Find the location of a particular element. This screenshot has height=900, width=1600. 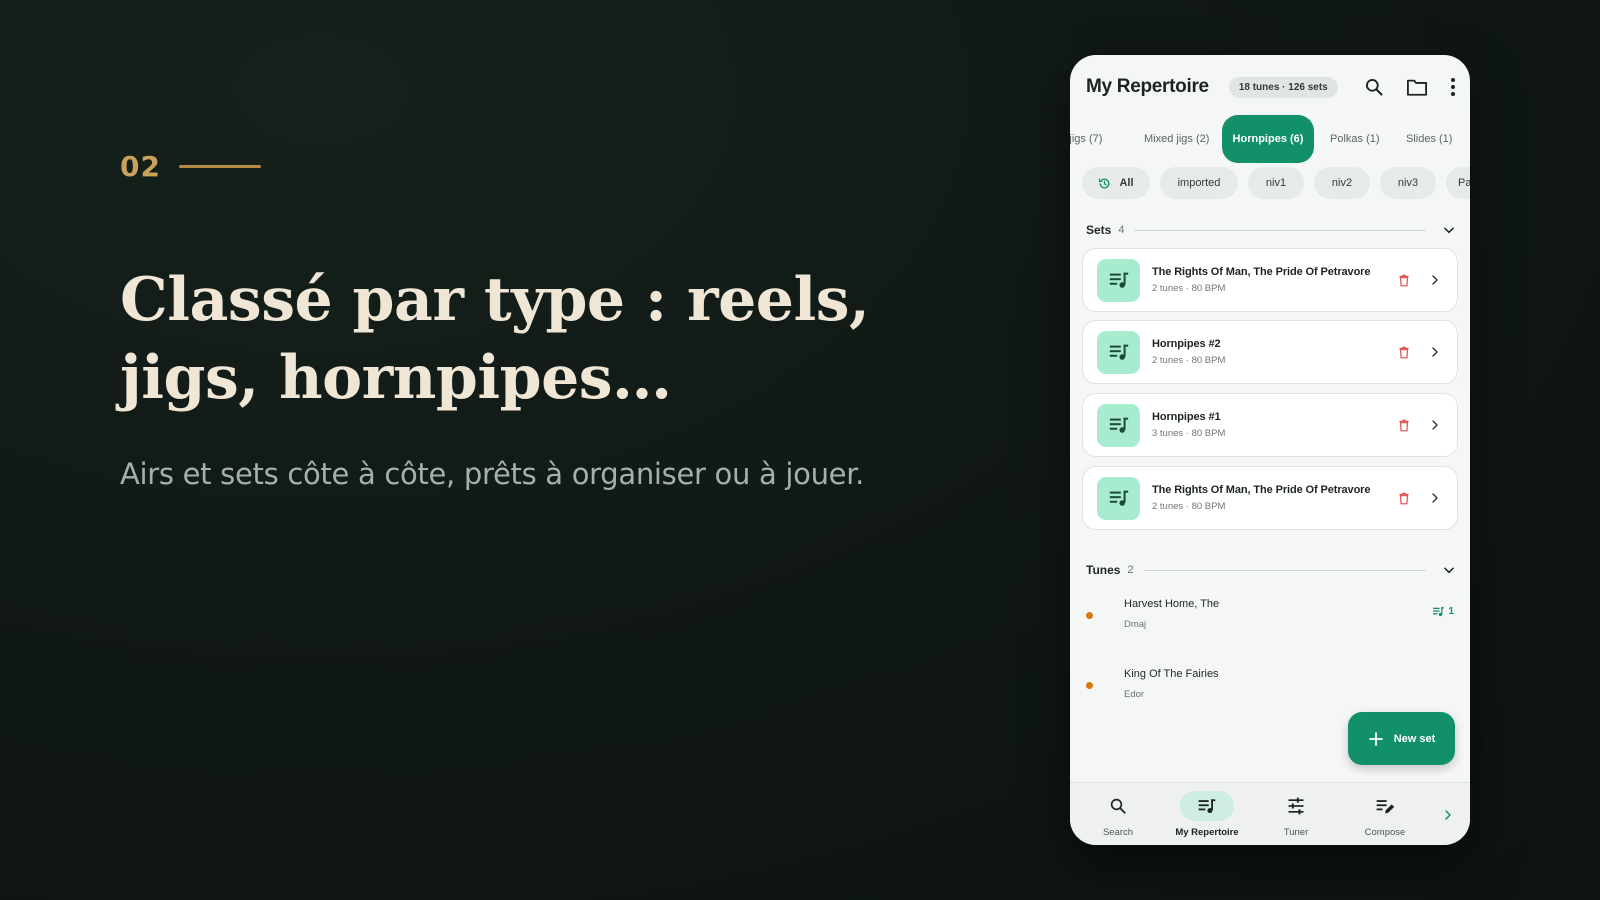

tab-hornpipes: Hornpipes (6) is located at coordinates (1268, 139).